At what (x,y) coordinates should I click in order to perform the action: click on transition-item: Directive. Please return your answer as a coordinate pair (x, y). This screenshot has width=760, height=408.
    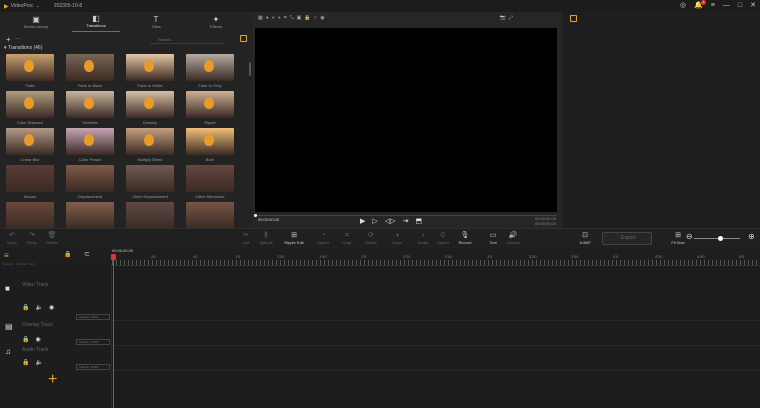
    Looking at the image, I should click on (90, 109).